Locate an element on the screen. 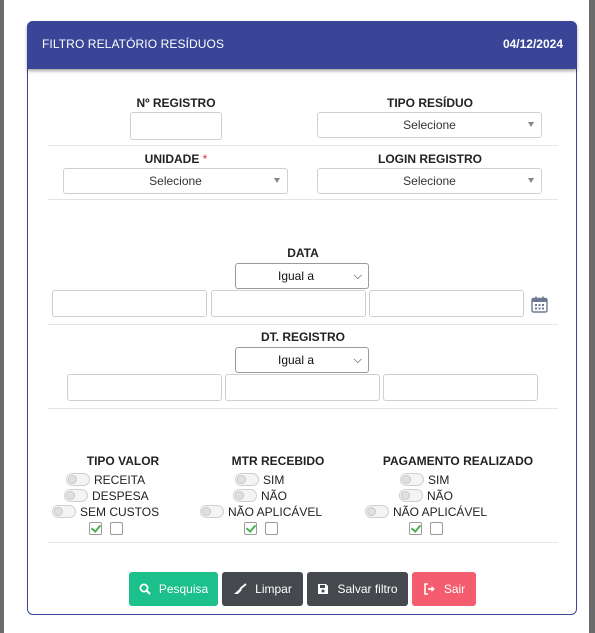  tipo-residuo-label: TIPO RESÍDUO is located at coordinates (429, 103).